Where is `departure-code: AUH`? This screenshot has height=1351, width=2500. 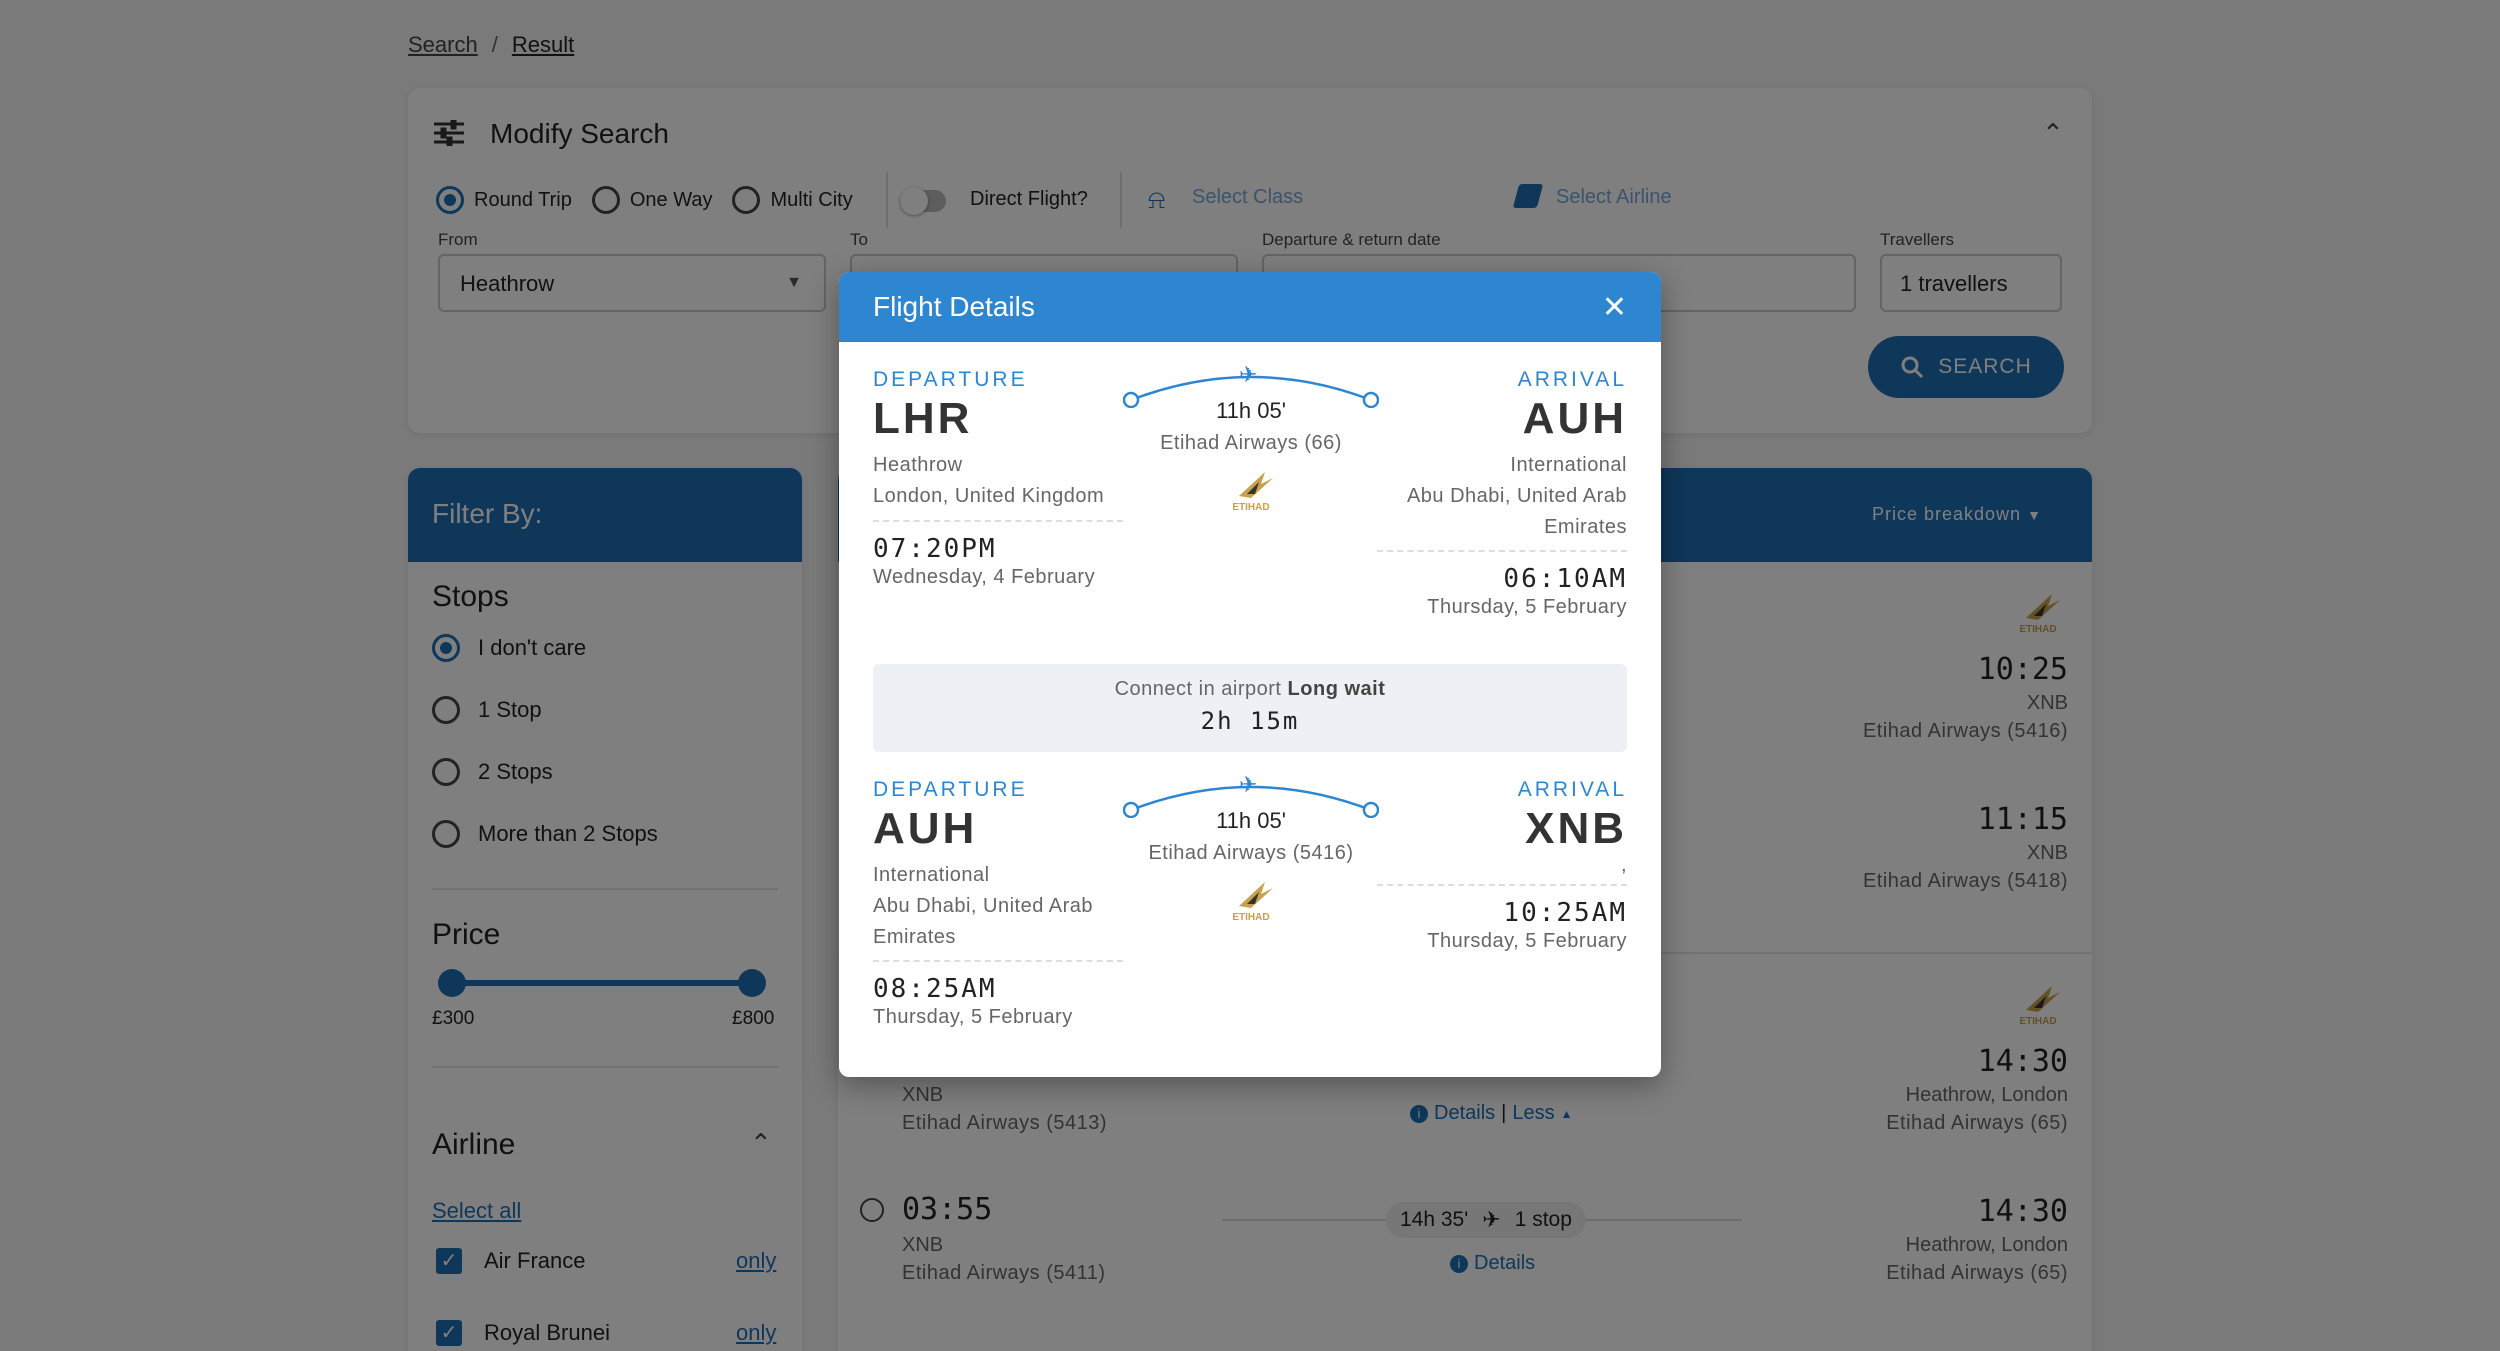 departure-code: AUH is located at coordinates (925, 828).